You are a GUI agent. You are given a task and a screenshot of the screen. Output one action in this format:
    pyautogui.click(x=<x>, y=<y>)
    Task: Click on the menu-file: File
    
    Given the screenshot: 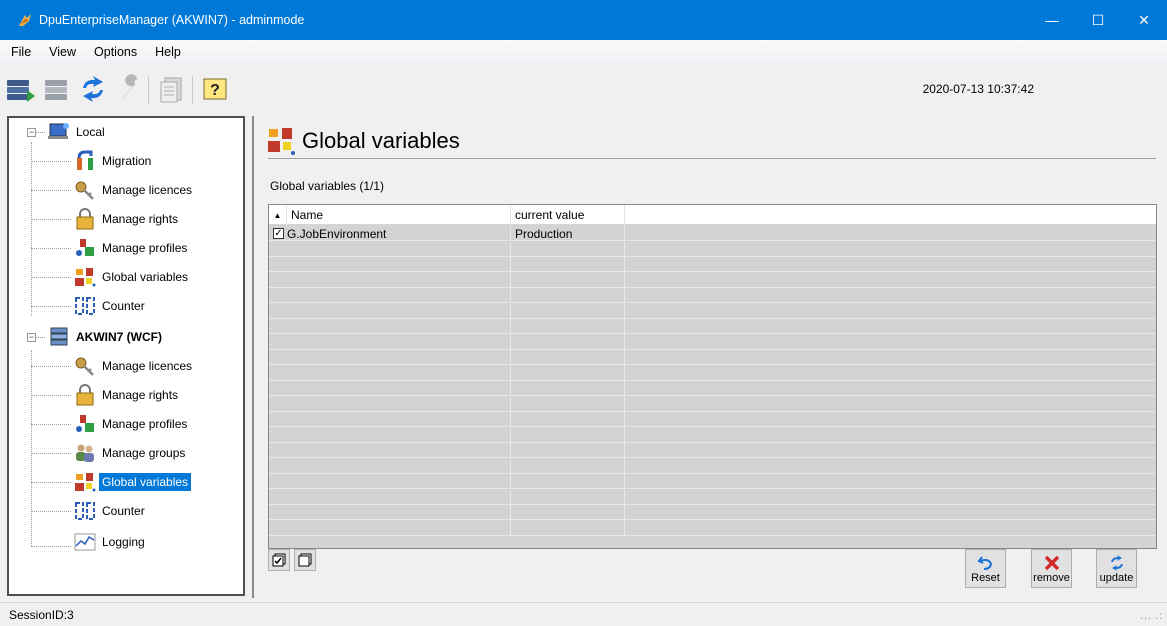 What is the action you would take?
    pyautogui.click(x=20, y=52)
    